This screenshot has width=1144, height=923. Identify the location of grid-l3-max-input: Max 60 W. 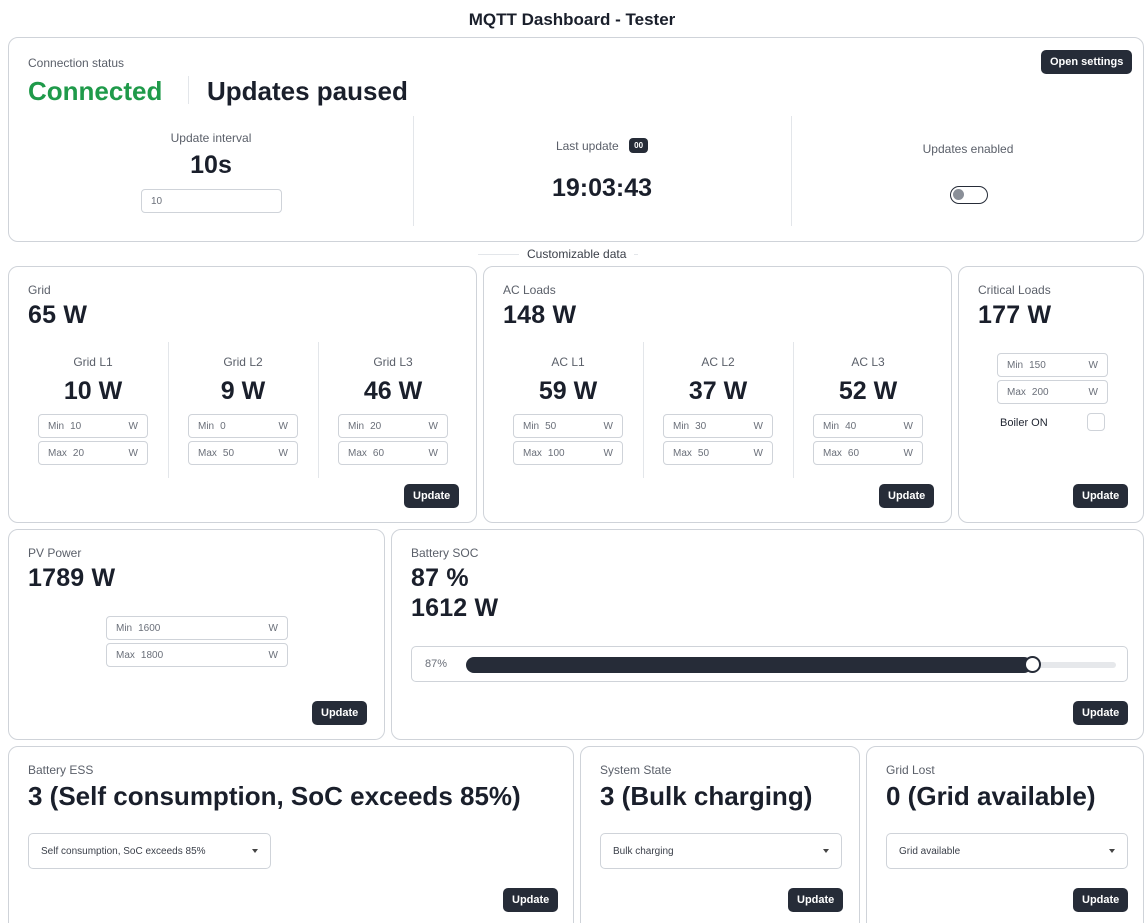
(393, 453).